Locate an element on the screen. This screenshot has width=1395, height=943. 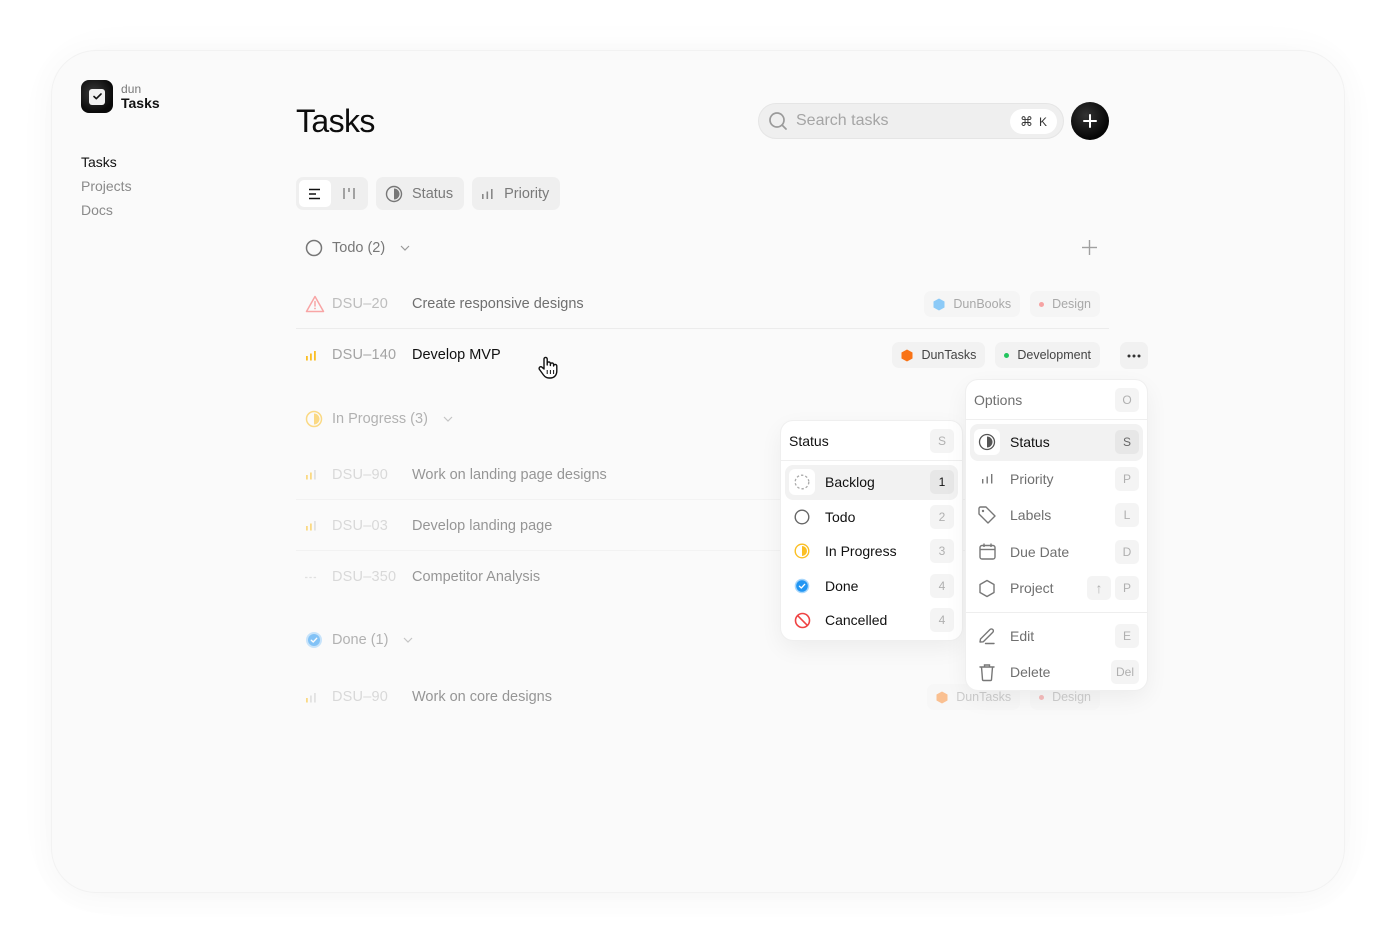
add-to-group-button is located at coordinates (1089, 250).